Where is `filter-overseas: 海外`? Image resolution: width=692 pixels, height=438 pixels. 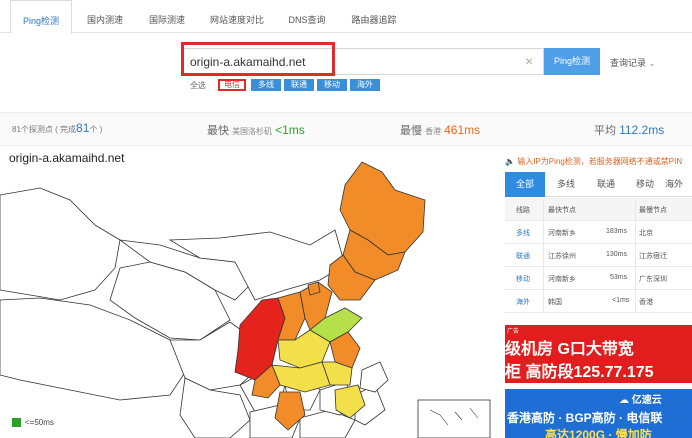
filter-overseas: 海外 is located at coordinates (365, 85).